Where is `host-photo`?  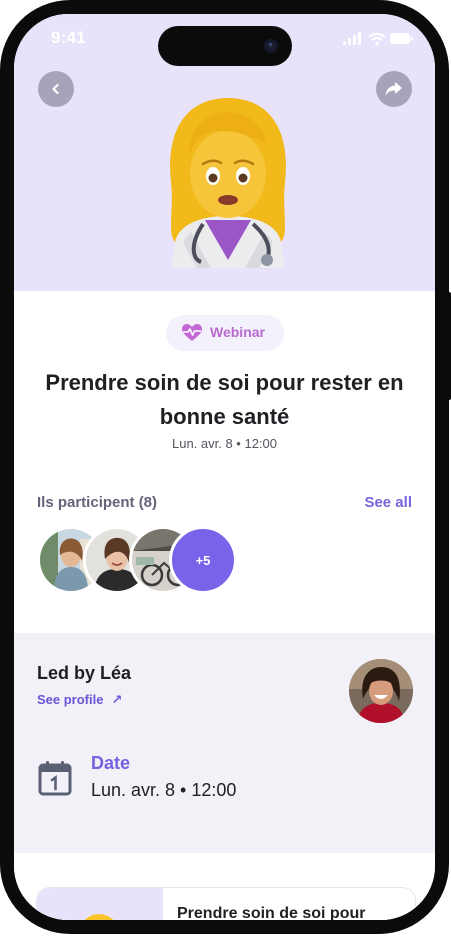
host-photo is located at coordinates (381, 691).